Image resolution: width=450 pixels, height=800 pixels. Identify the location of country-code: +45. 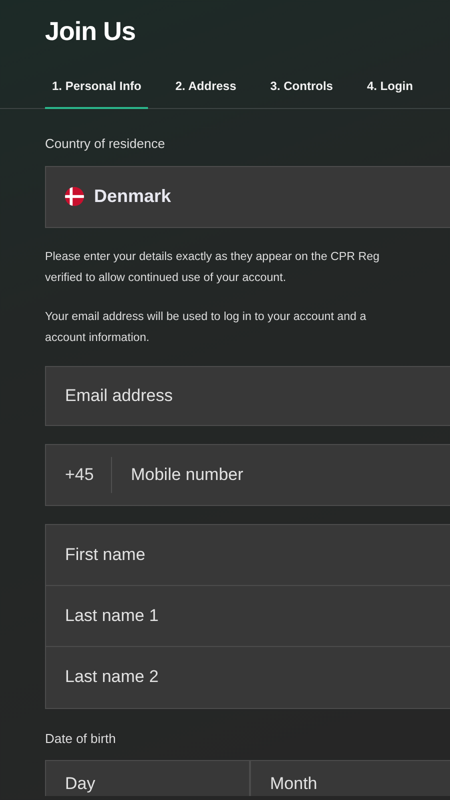
(78, 475).